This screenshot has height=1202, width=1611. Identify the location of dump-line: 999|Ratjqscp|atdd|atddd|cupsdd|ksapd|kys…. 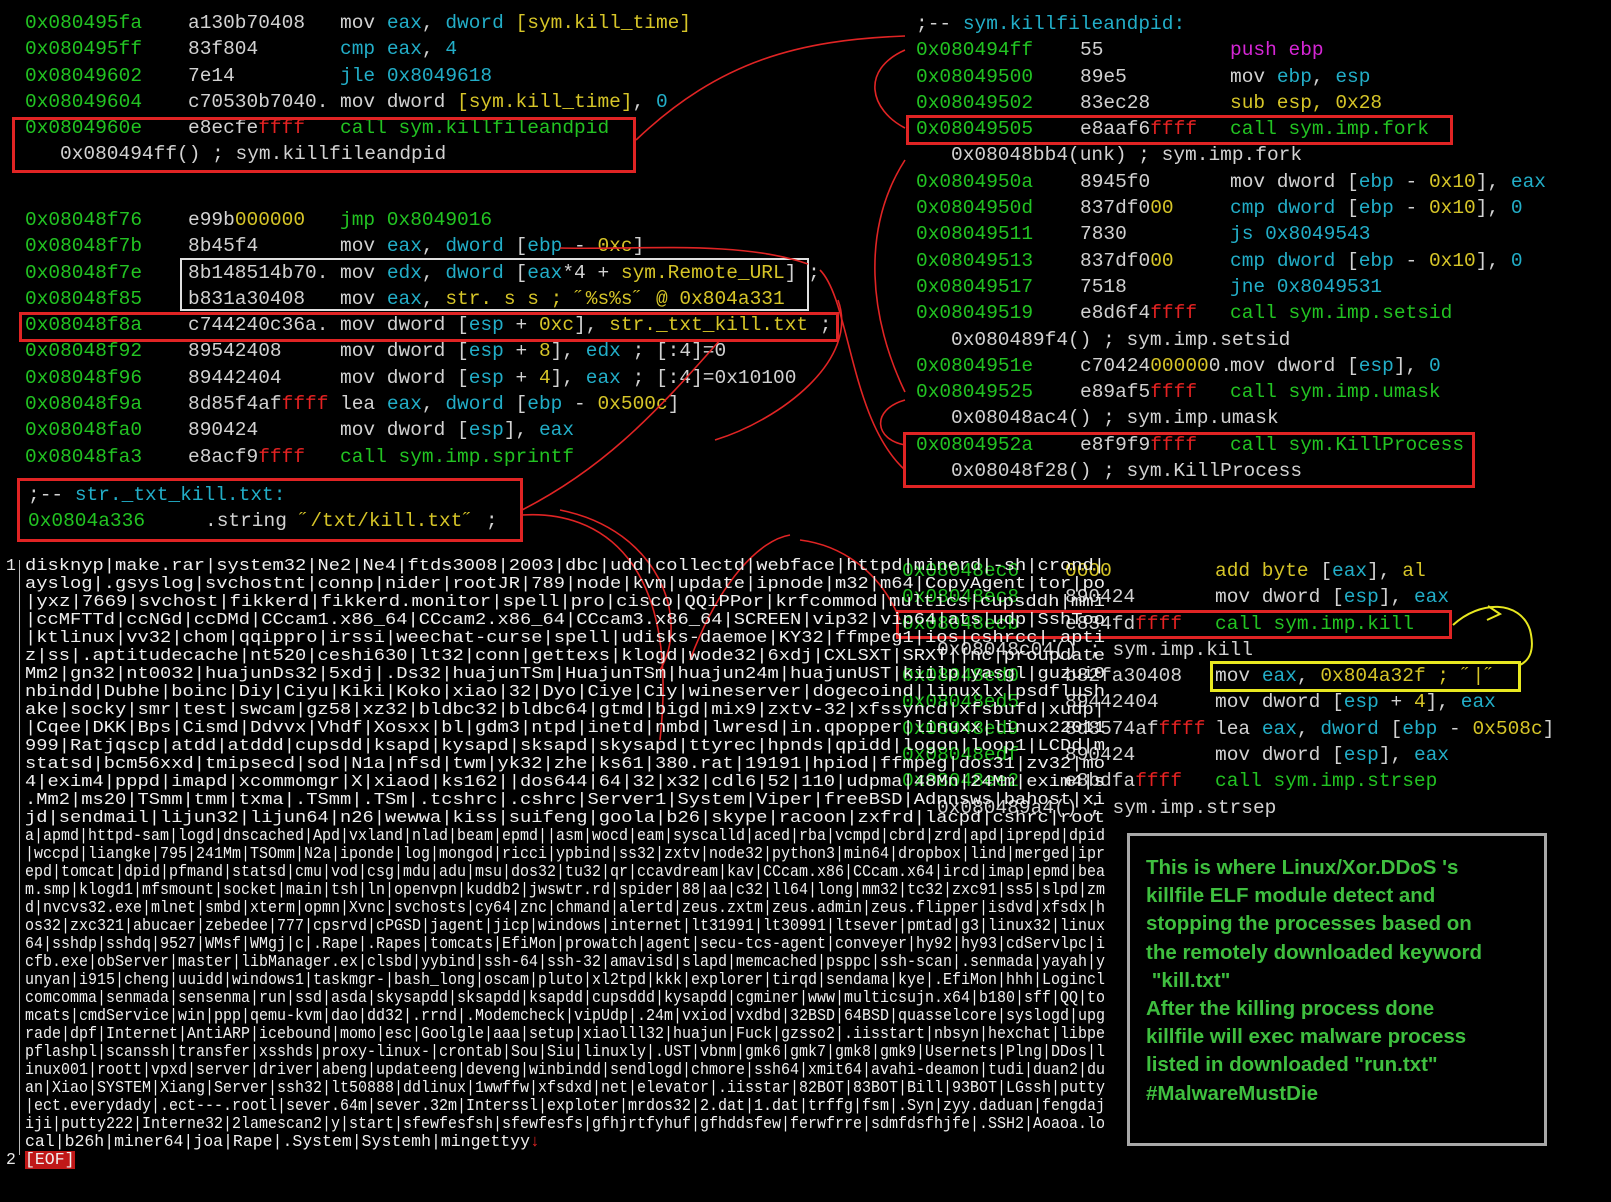
(555, 746).